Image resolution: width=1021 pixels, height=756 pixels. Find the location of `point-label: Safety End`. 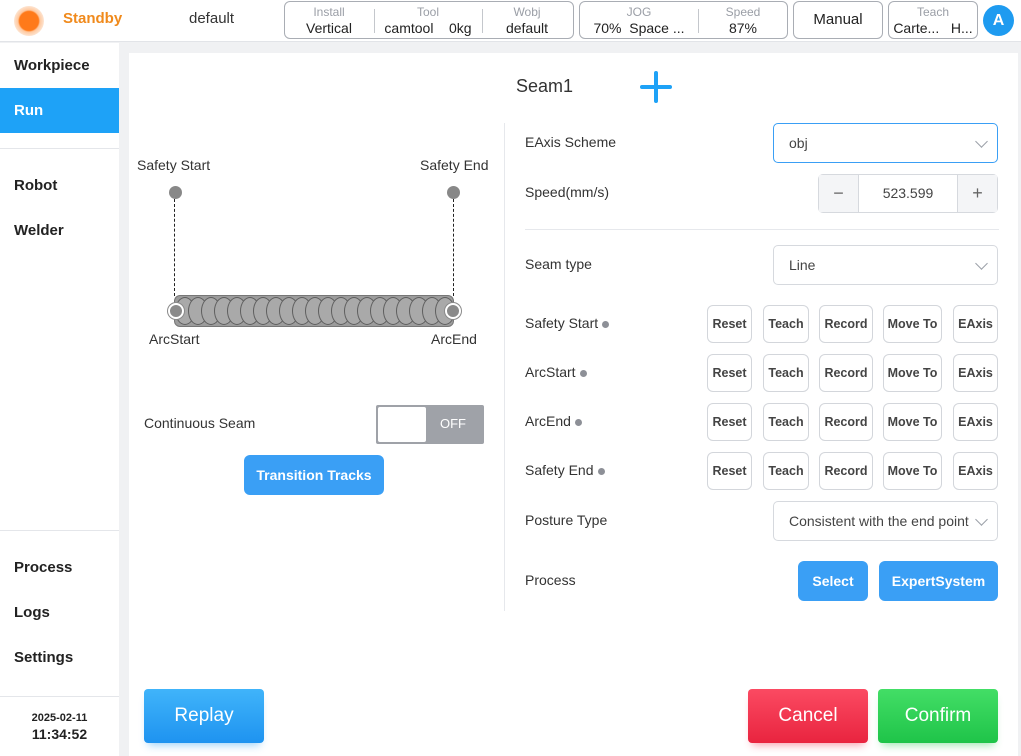

point-label: Safety End is located at coordinates (565, 470).